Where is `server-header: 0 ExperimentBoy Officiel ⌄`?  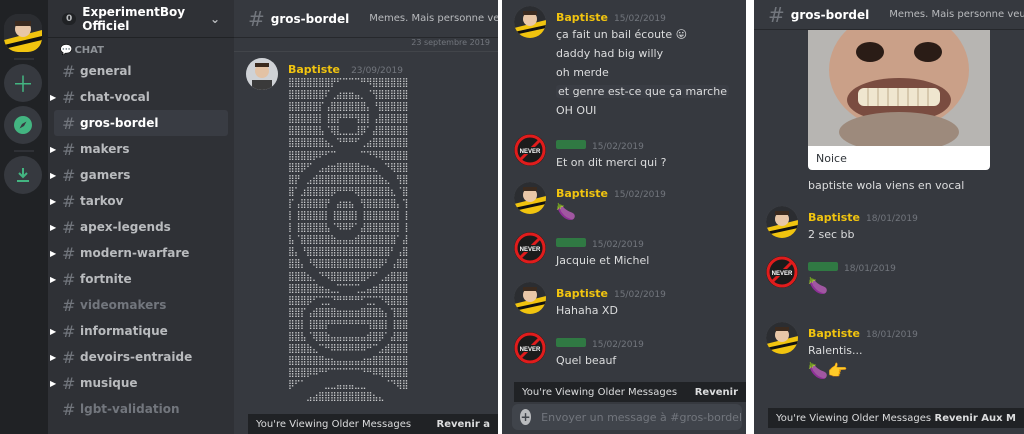 server-header: 0 ExperimentBoy Officiel ⌄ is located at coordinates (141, 19).